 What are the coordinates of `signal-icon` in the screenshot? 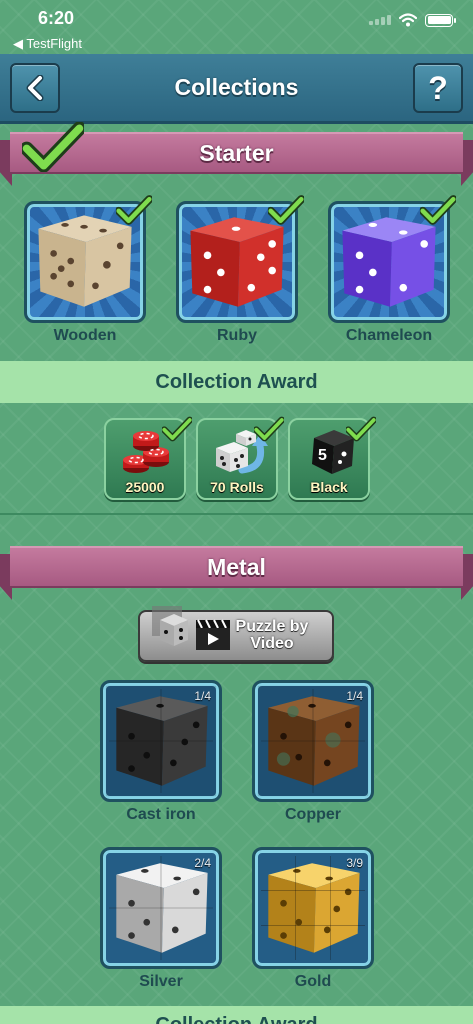 It's located at (380, 20).